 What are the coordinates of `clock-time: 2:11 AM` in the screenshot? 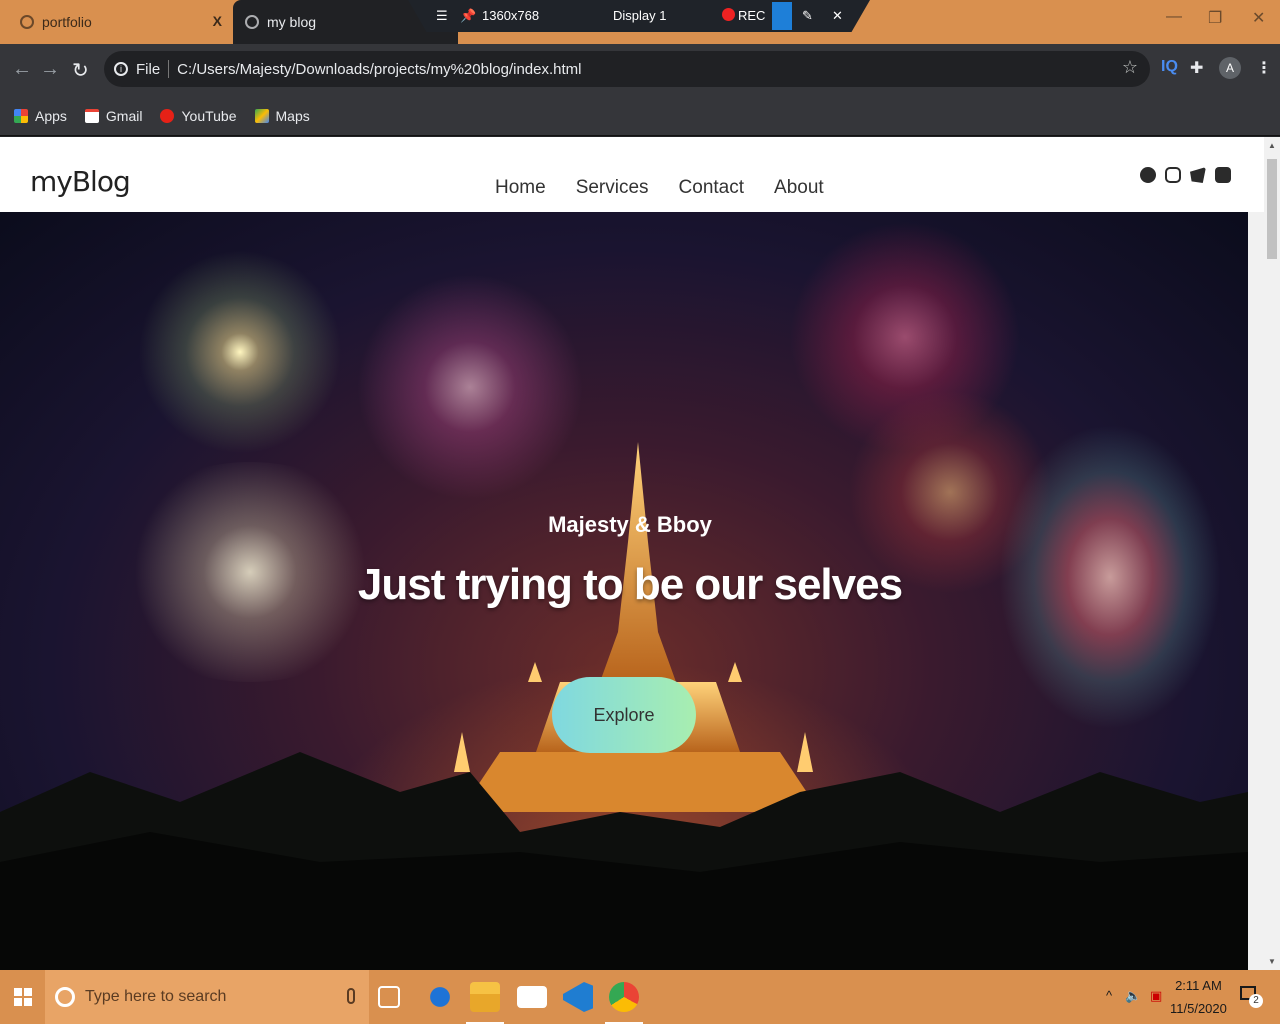 It's located at (1198, 985).